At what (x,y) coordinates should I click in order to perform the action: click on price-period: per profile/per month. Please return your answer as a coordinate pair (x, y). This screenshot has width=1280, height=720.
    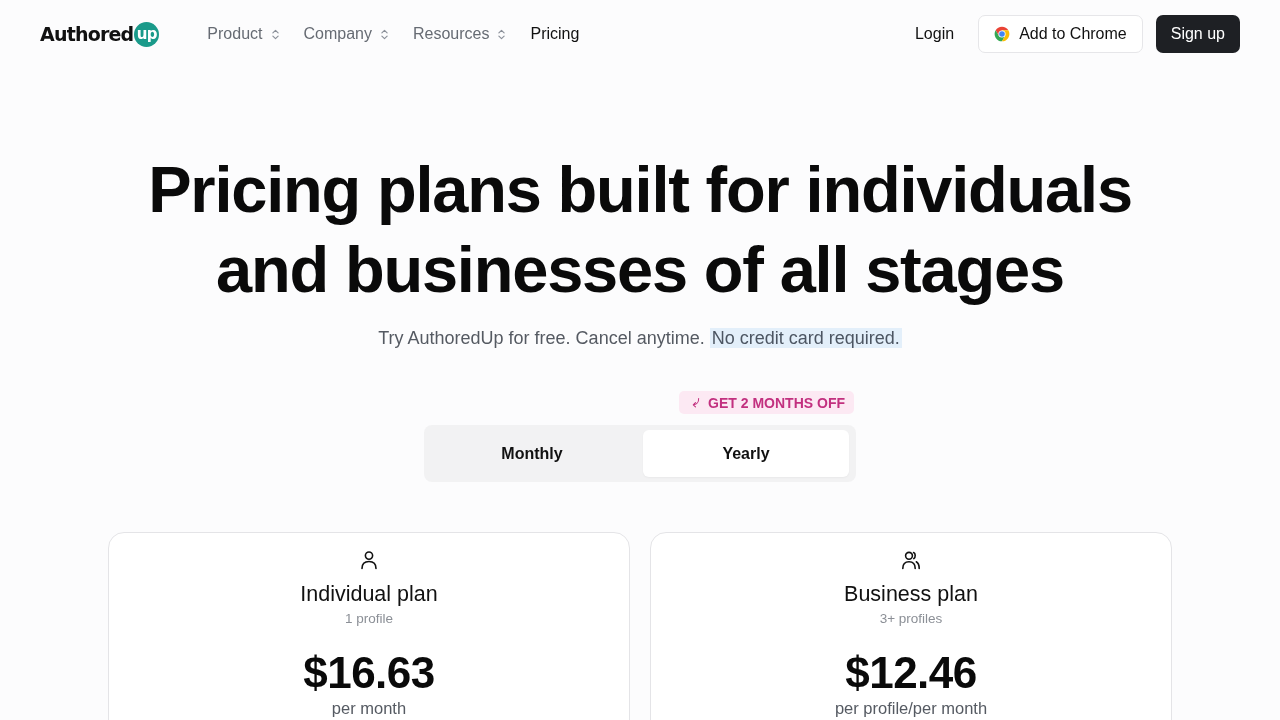
    Looking at the image, I should click on (911, 708).